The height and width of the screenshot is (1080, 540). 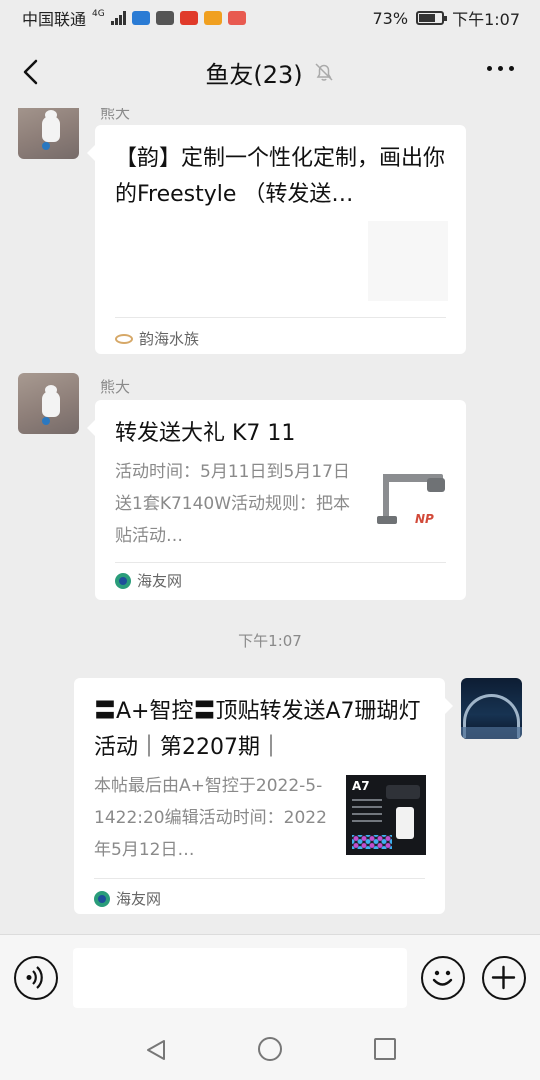 What do you see at coordinates (276, 239) in the screenshot?
I see `link-card: 【韵】定制一个性化定制，画出你的Freestyle （转发送… 韵海水族` at bounding box center [276, 239].